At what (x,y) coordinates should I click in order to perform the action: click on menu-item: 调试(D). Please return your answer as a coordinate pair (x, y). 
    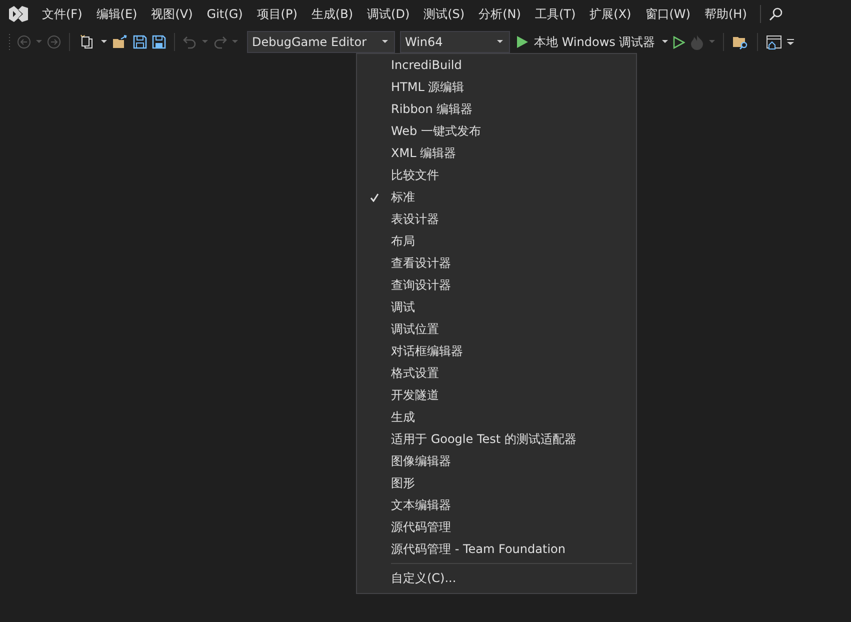
    Looking at the image, I should click on (388, 14).